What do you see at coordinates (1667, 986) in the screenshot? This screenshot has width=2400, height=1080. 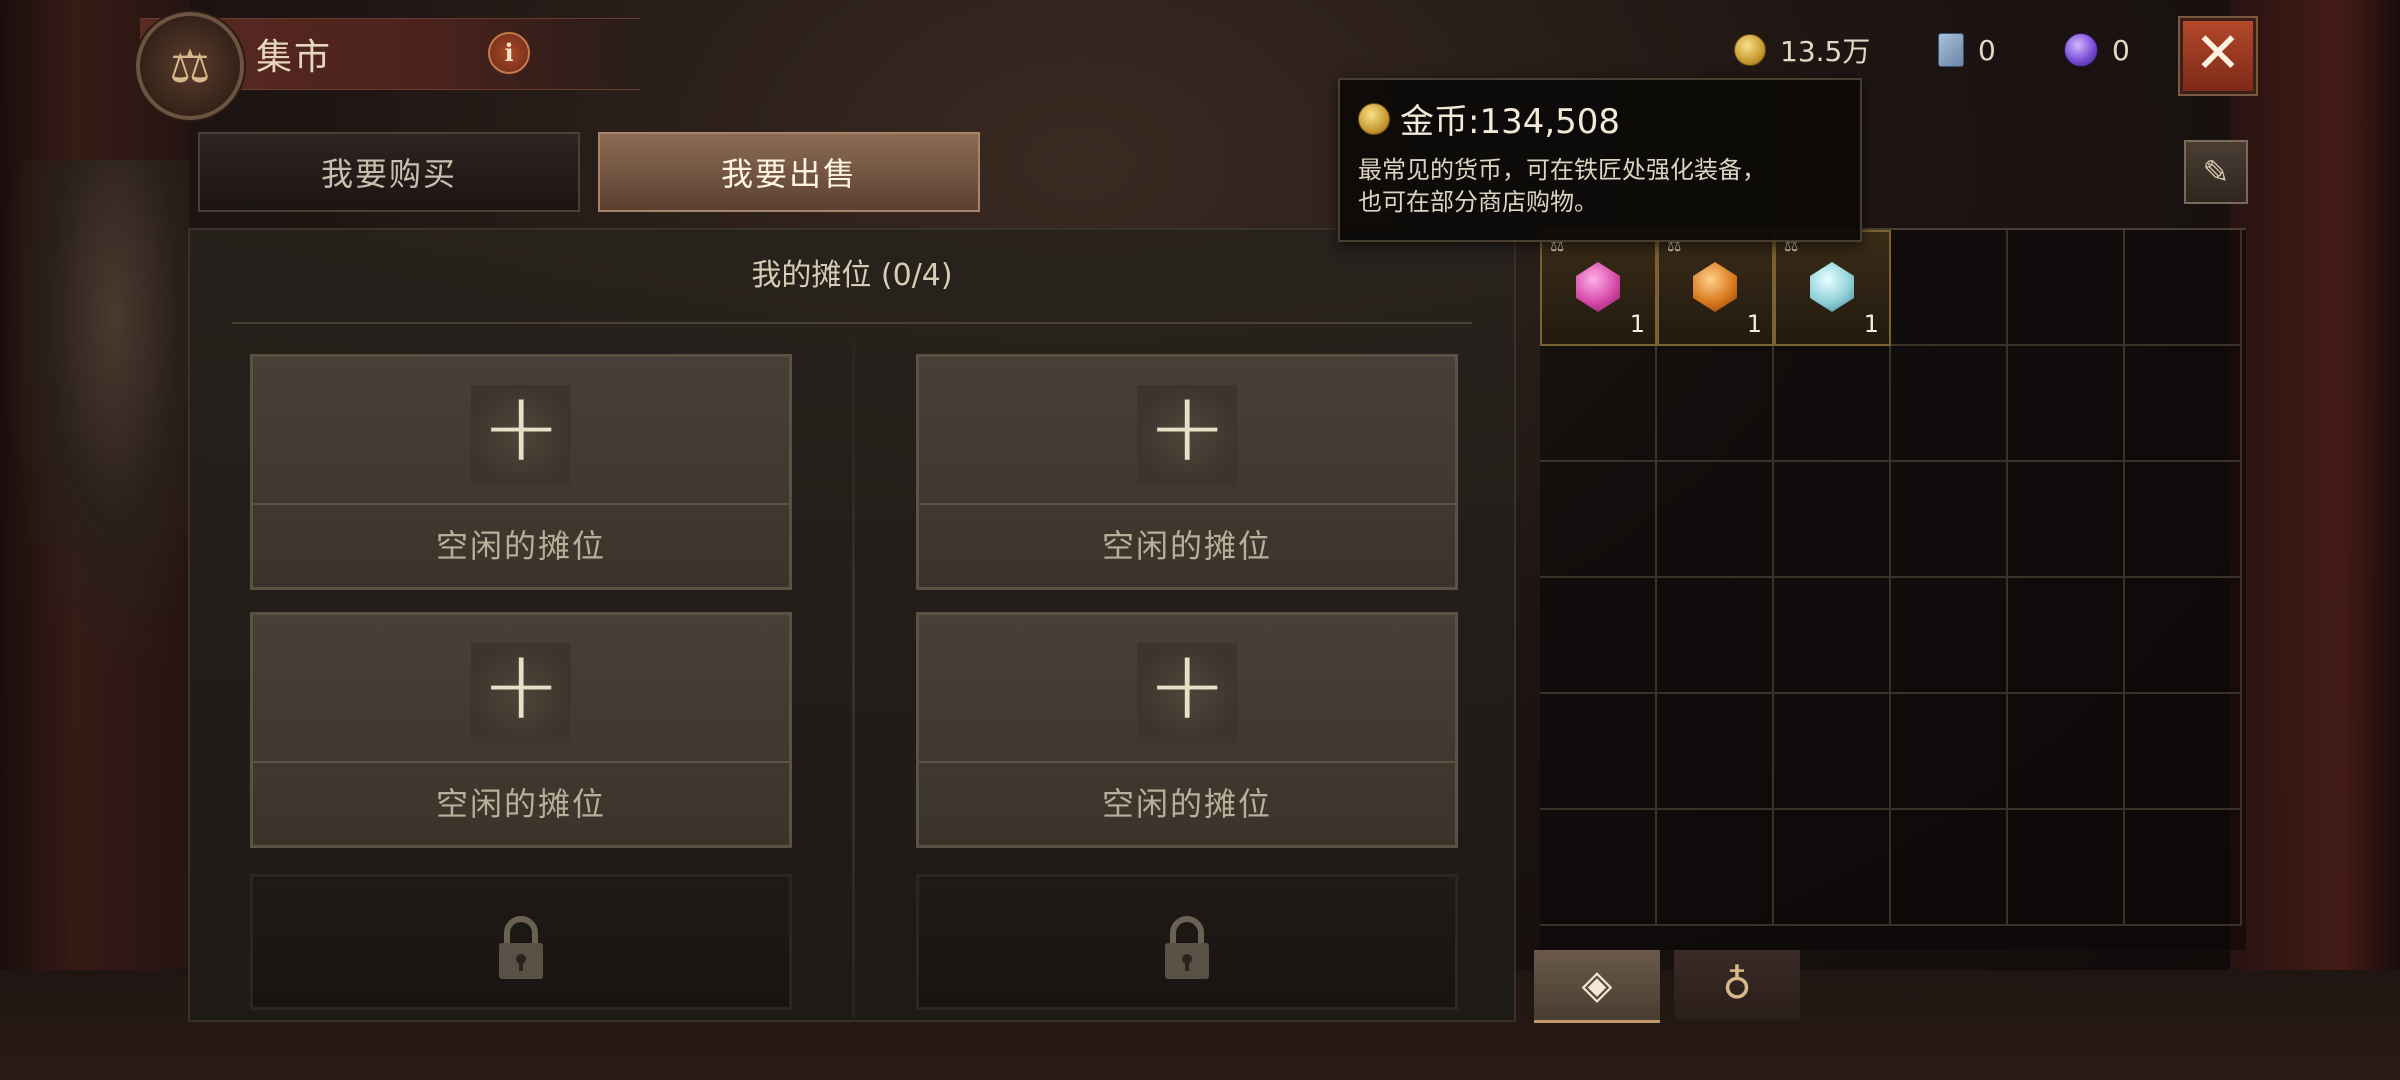 I see `inventory-tabs: ◈ ♁` at bounding box center [1667, 986].